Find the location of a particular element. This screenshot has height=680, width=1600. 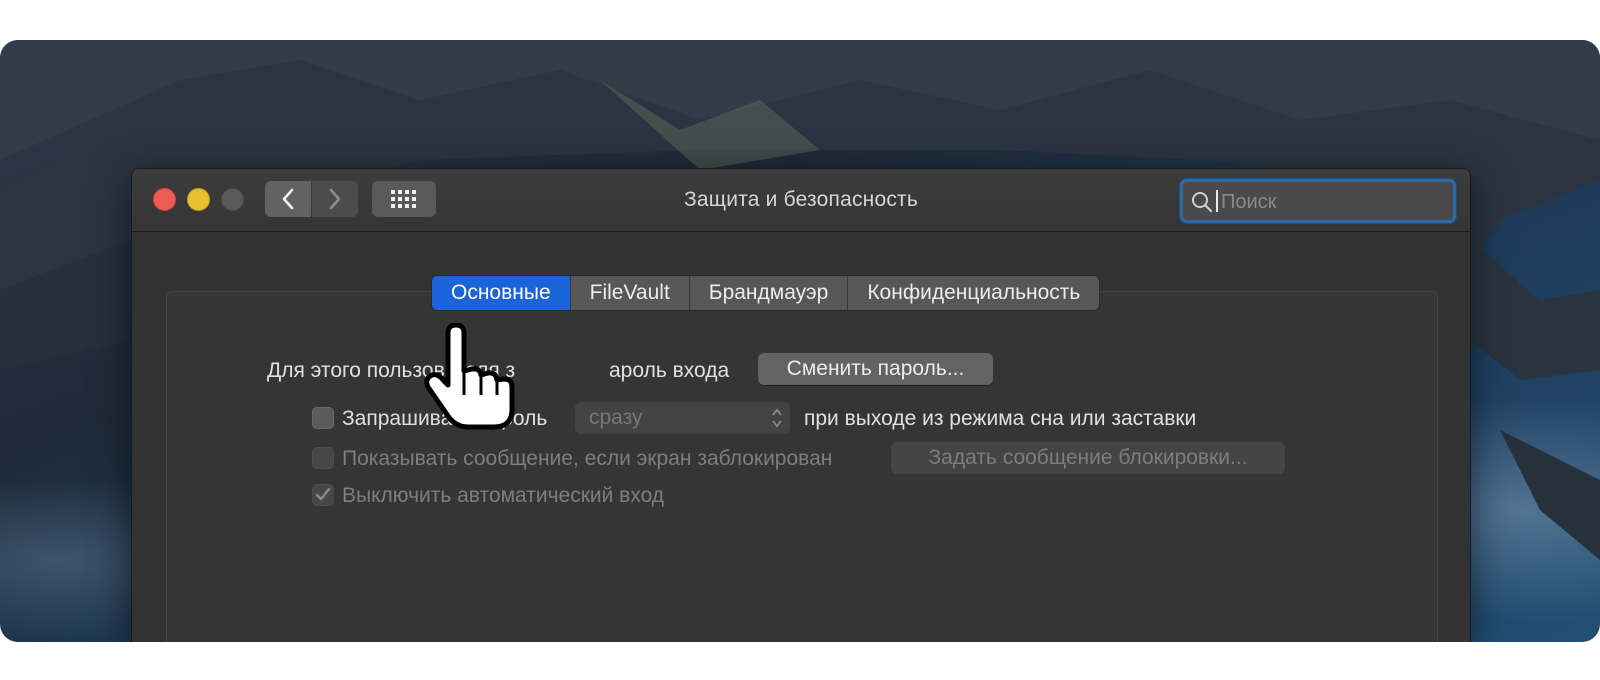

search-icon is located at coordinates (1202, 202).